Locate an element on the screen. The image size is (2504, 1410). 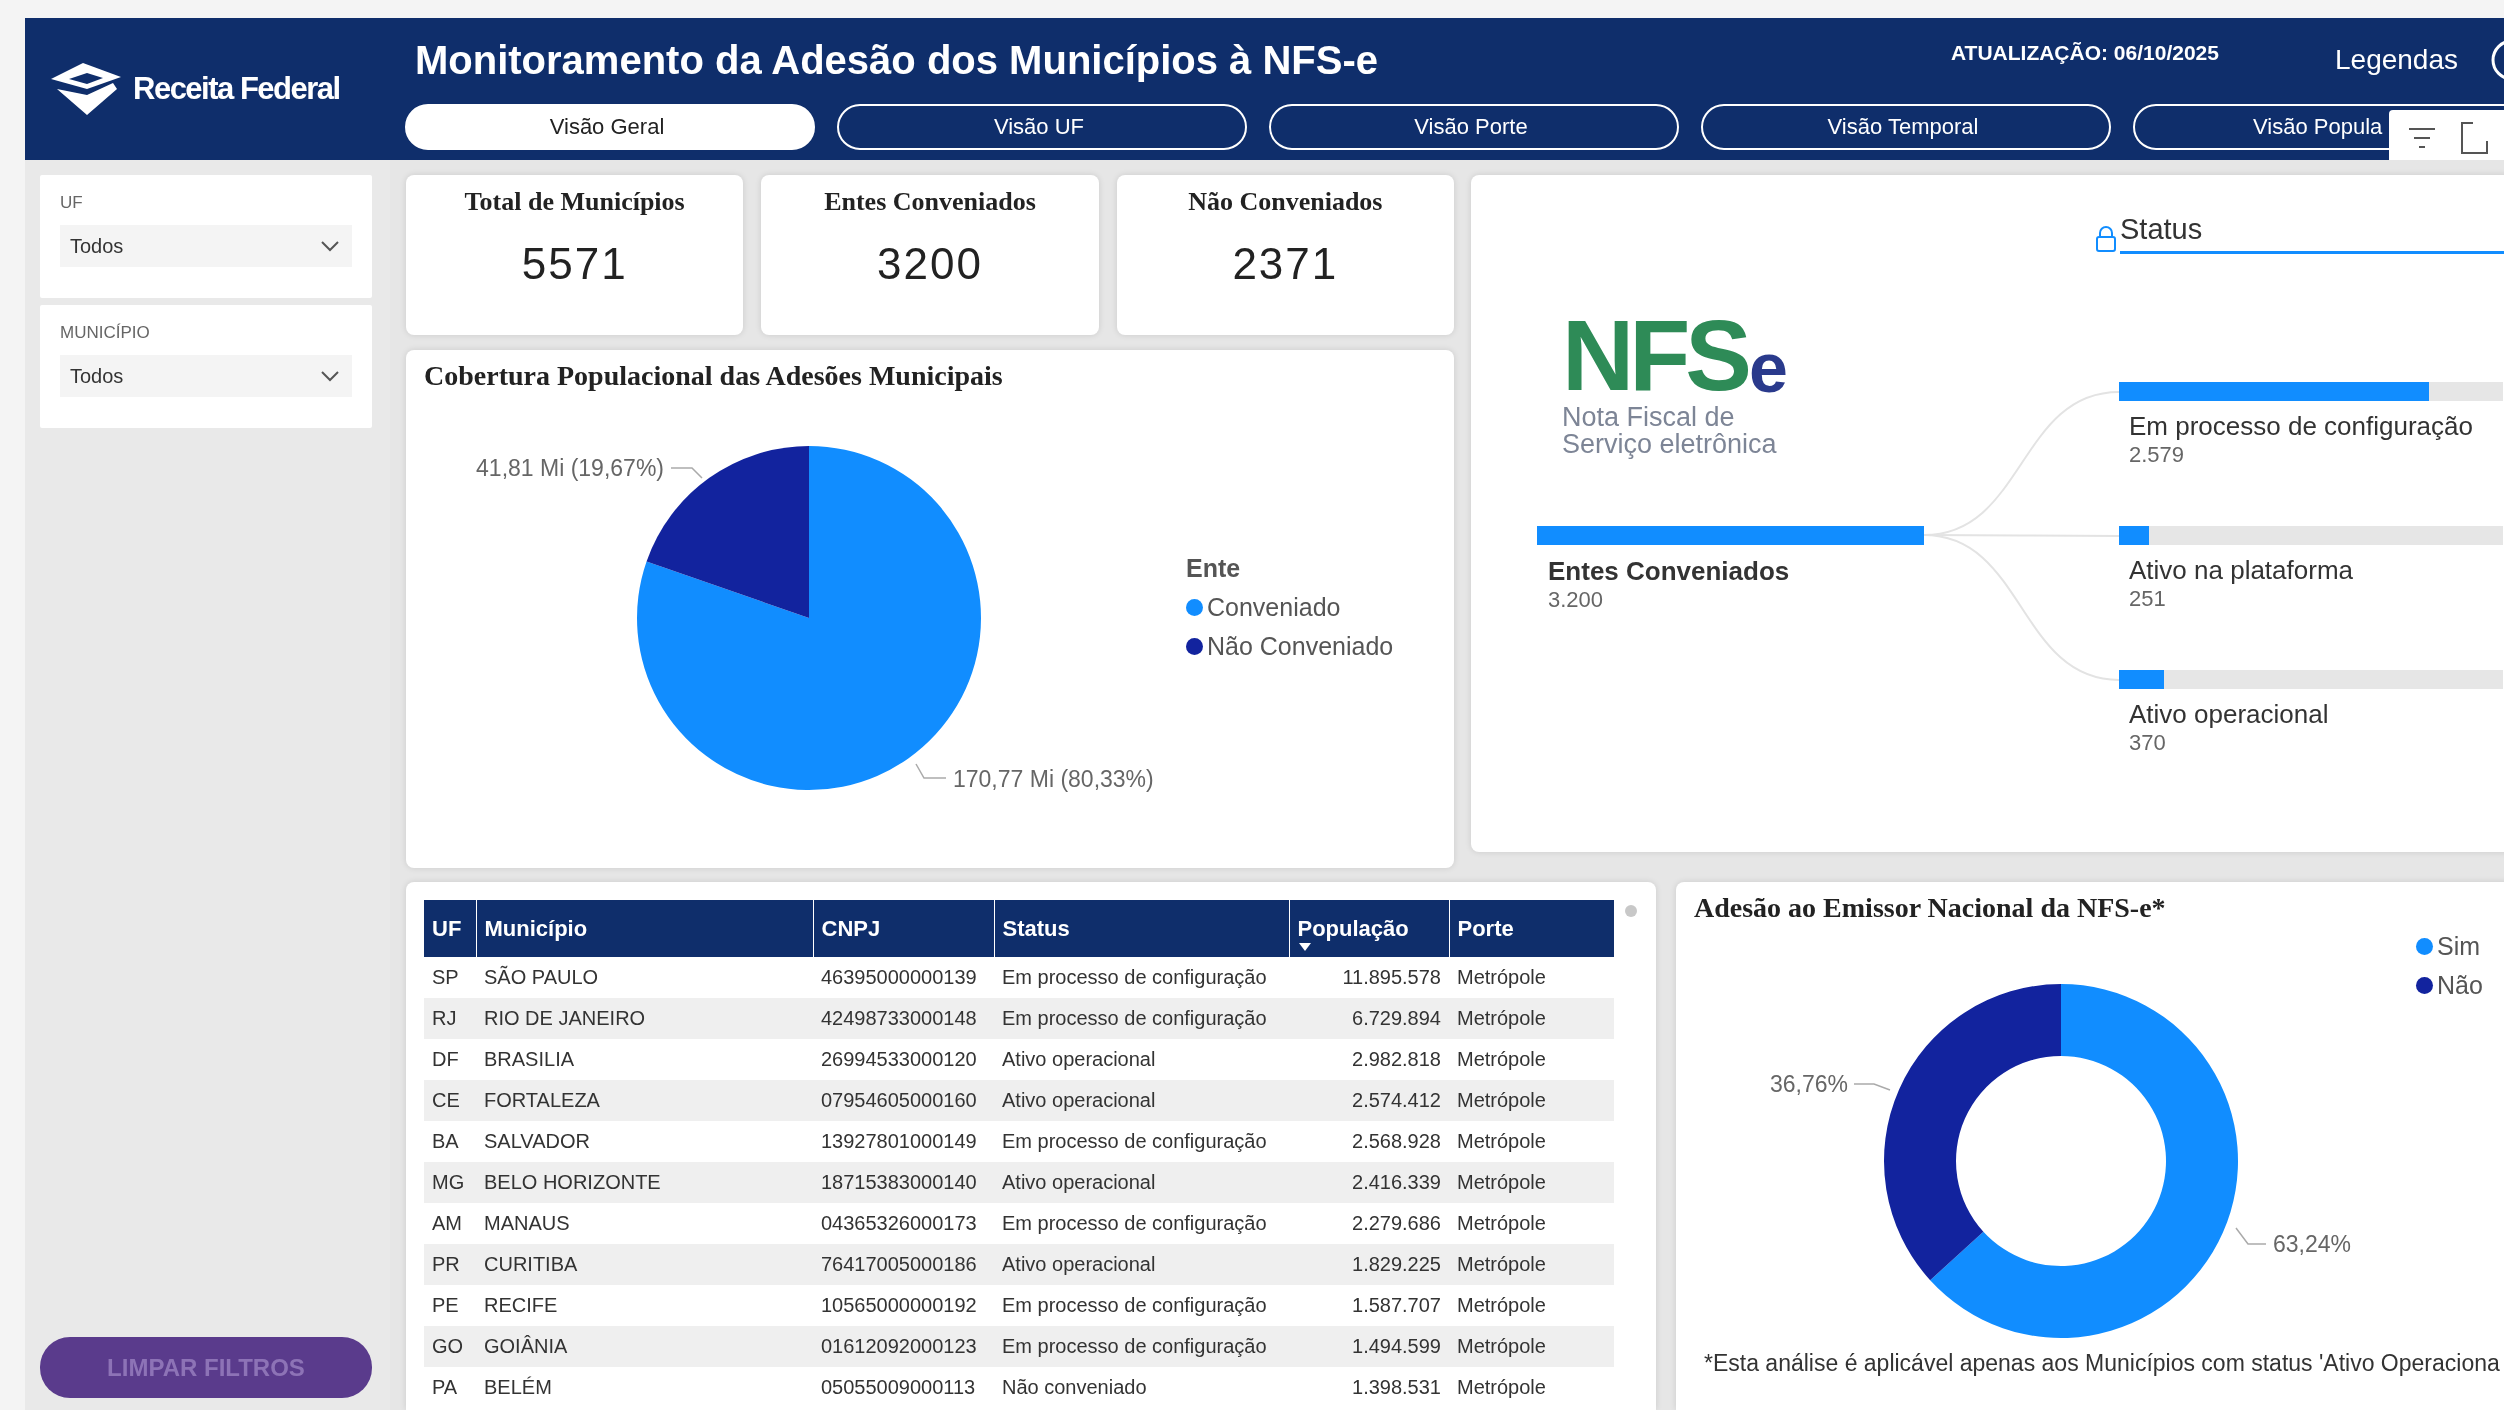
nfse-logo: NFSe is located at coordinates (1675, 355).